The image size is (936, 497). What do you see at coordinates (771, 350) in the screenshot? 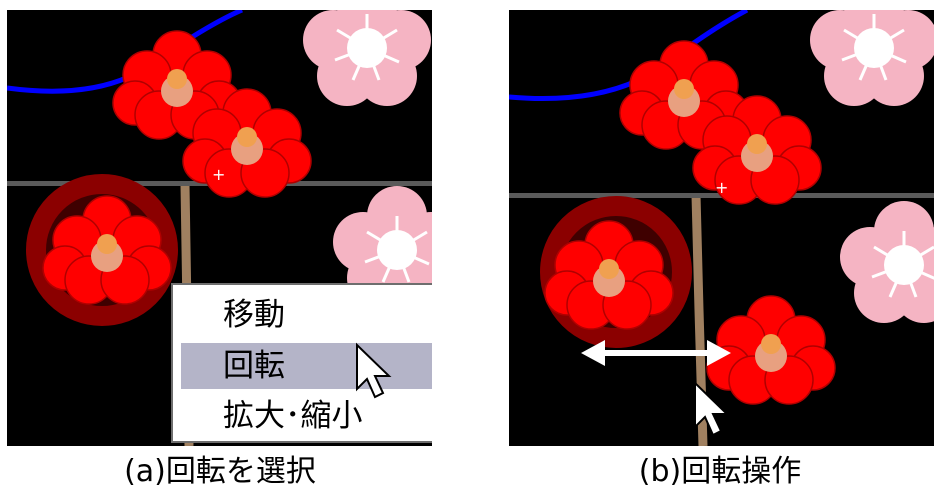
I see `rotated-camellia` at bounding box center [771, 350].